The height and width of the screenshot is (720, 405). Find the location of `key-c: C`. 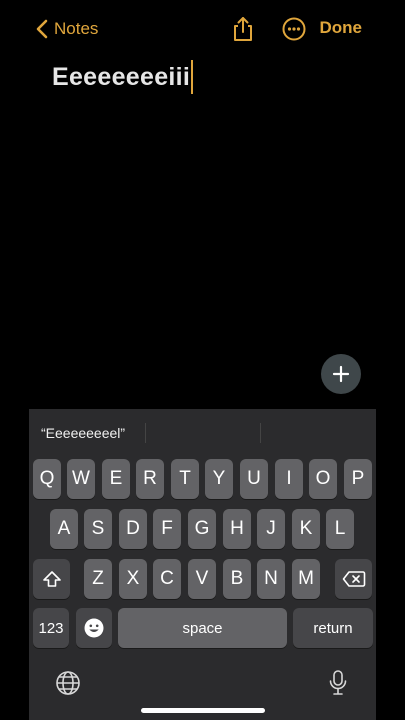

key-c: C is located at coordinates (167, 579).